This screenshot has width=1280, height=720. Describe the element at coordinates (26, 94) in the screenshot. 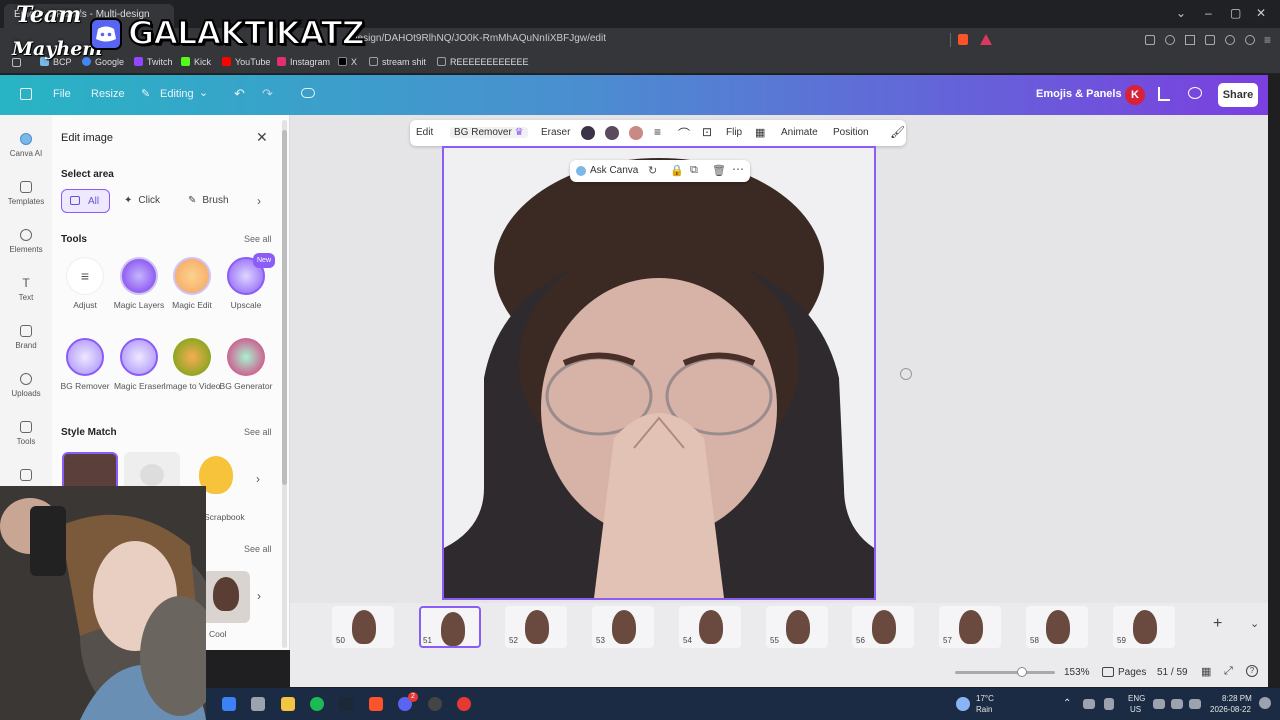

I see `home-icon` at that location.